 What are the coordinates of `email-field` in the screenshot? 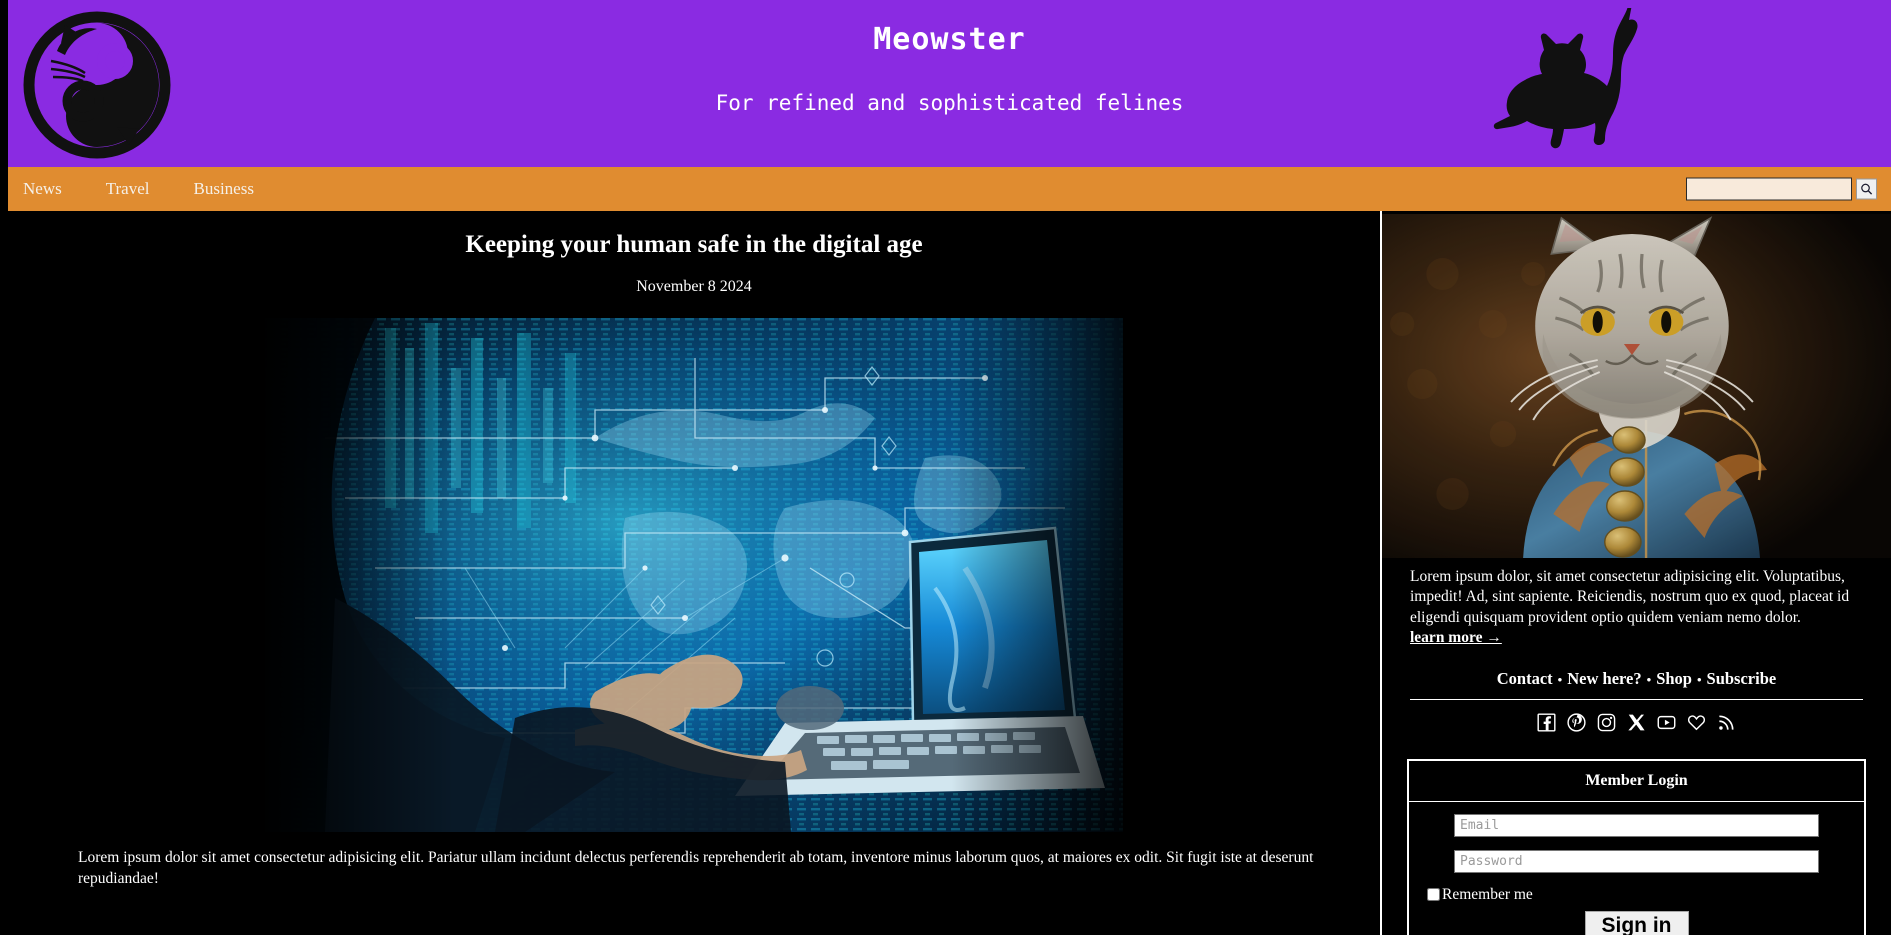 It's located at (1636, 825).